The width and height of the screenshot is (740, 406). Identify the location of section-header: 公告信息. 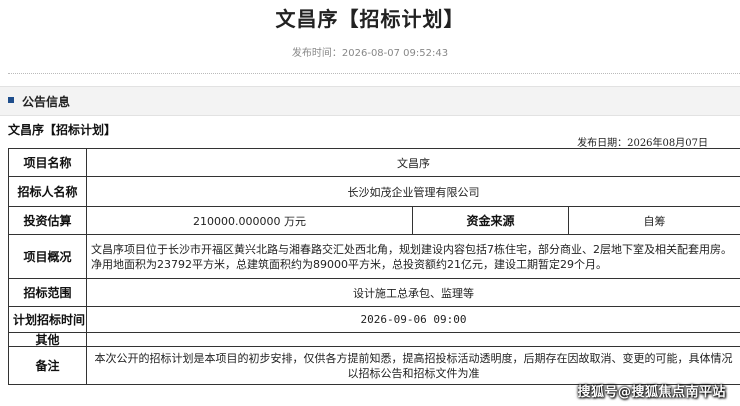
(370, 101).